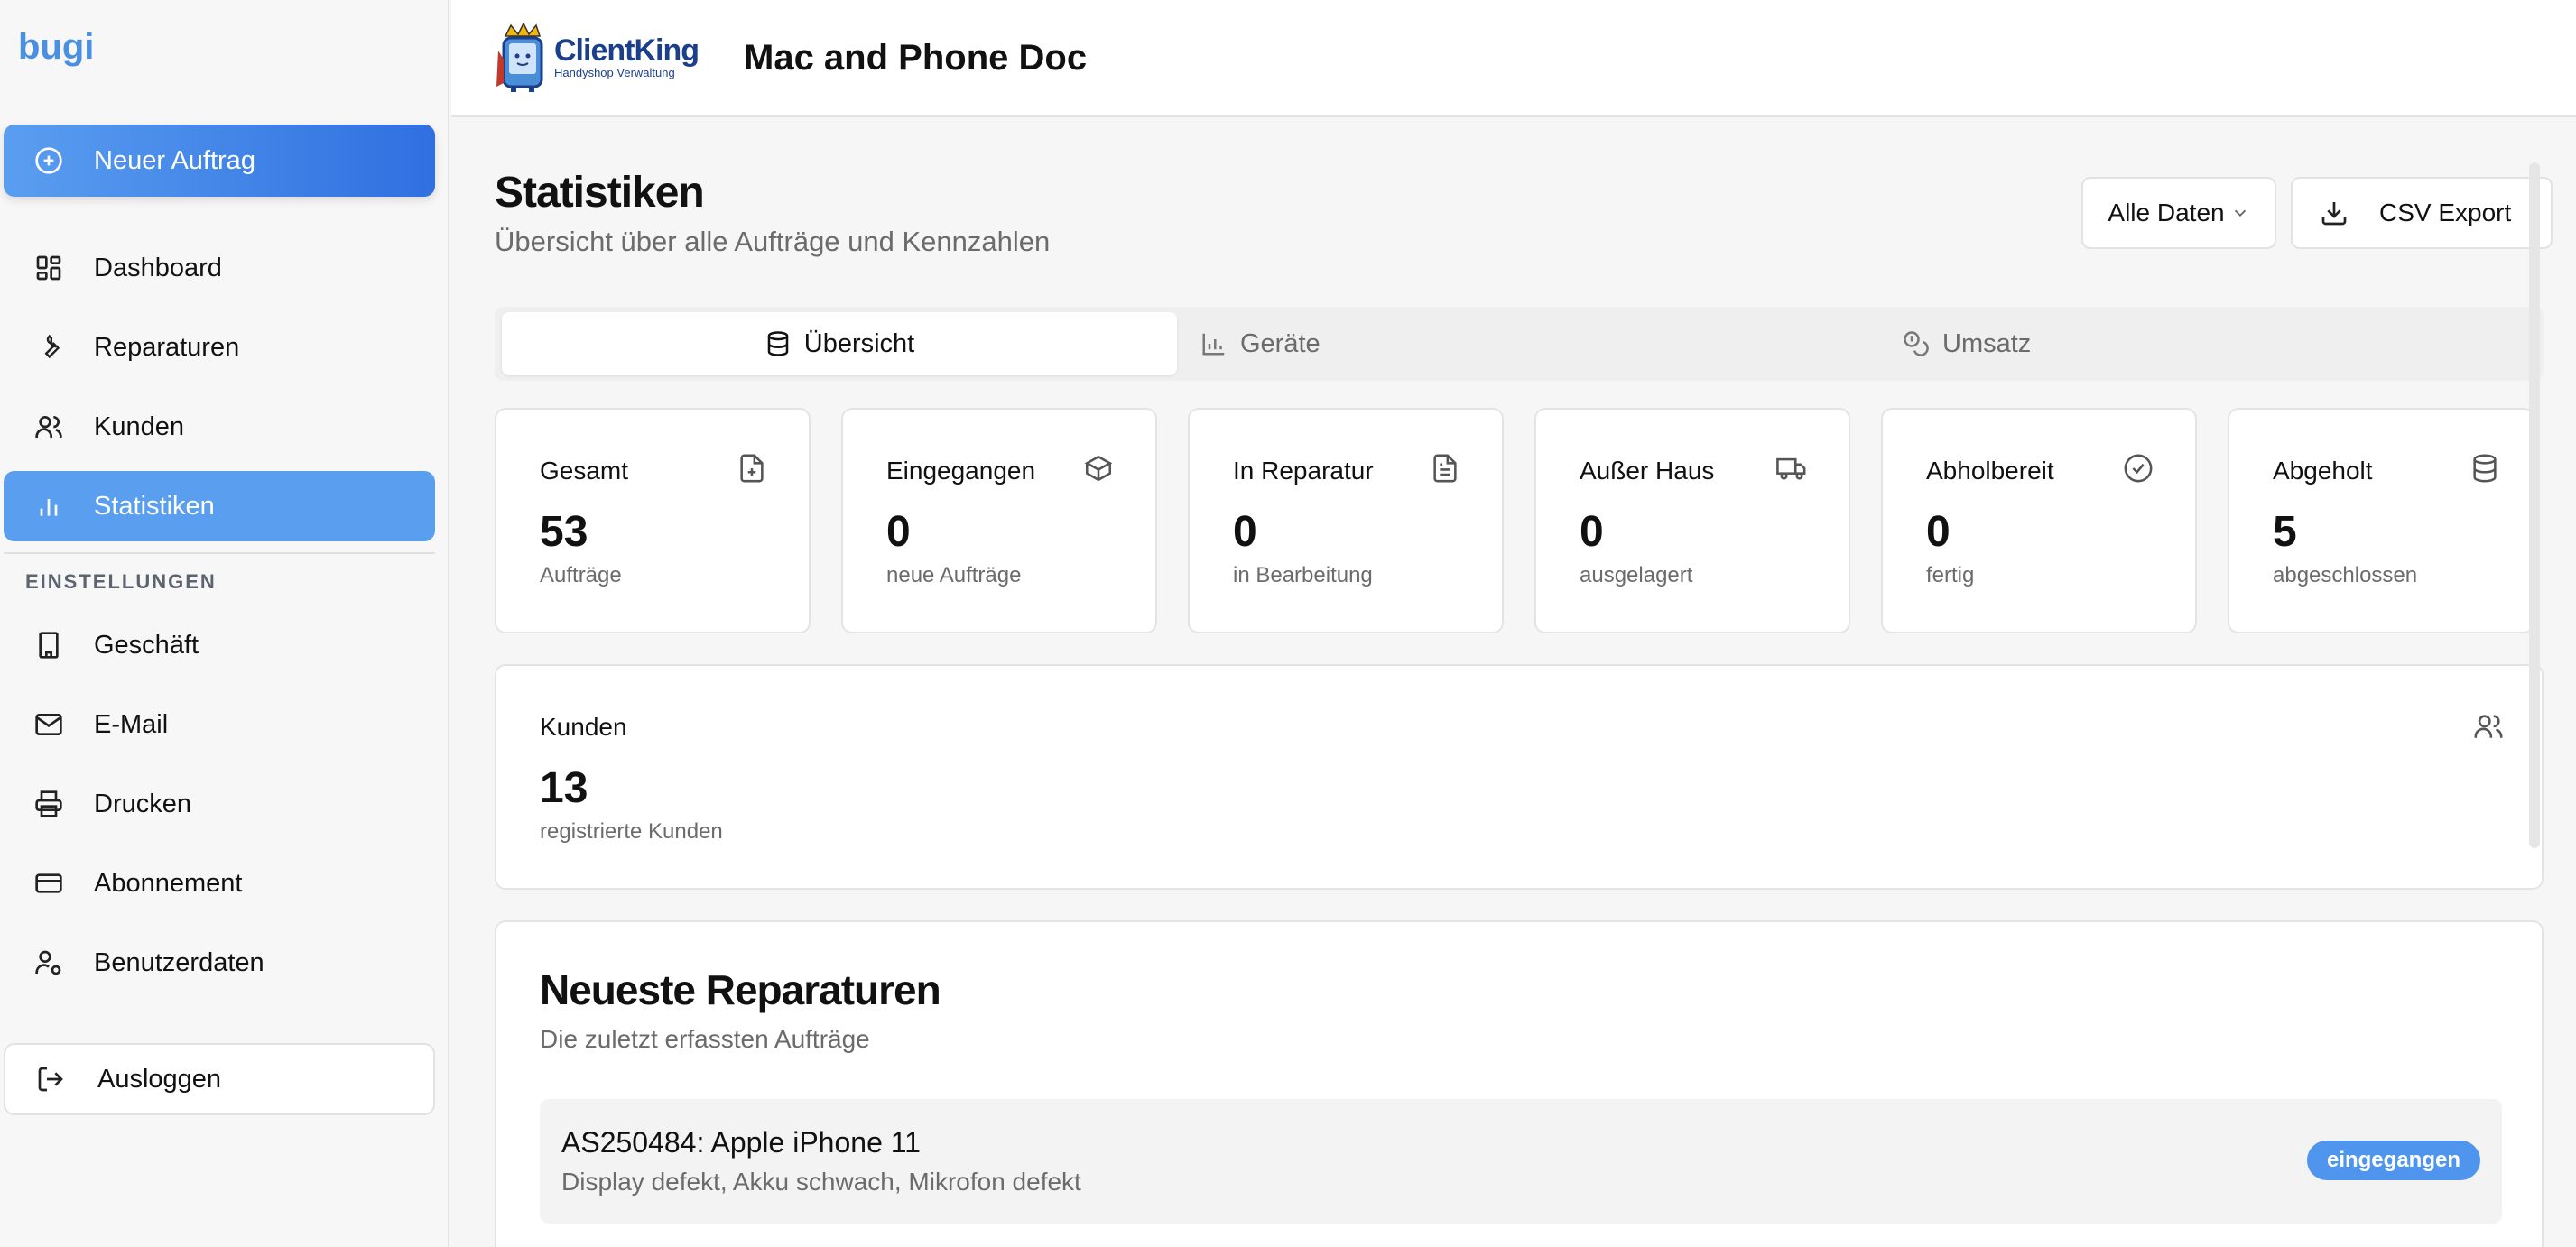 Image resolution: width=2576 pixels, height=1247 pixels. Describe the element at coordinates (2393, 1160) in the screenshot. I see `status-badge: eingegangen` at that location.